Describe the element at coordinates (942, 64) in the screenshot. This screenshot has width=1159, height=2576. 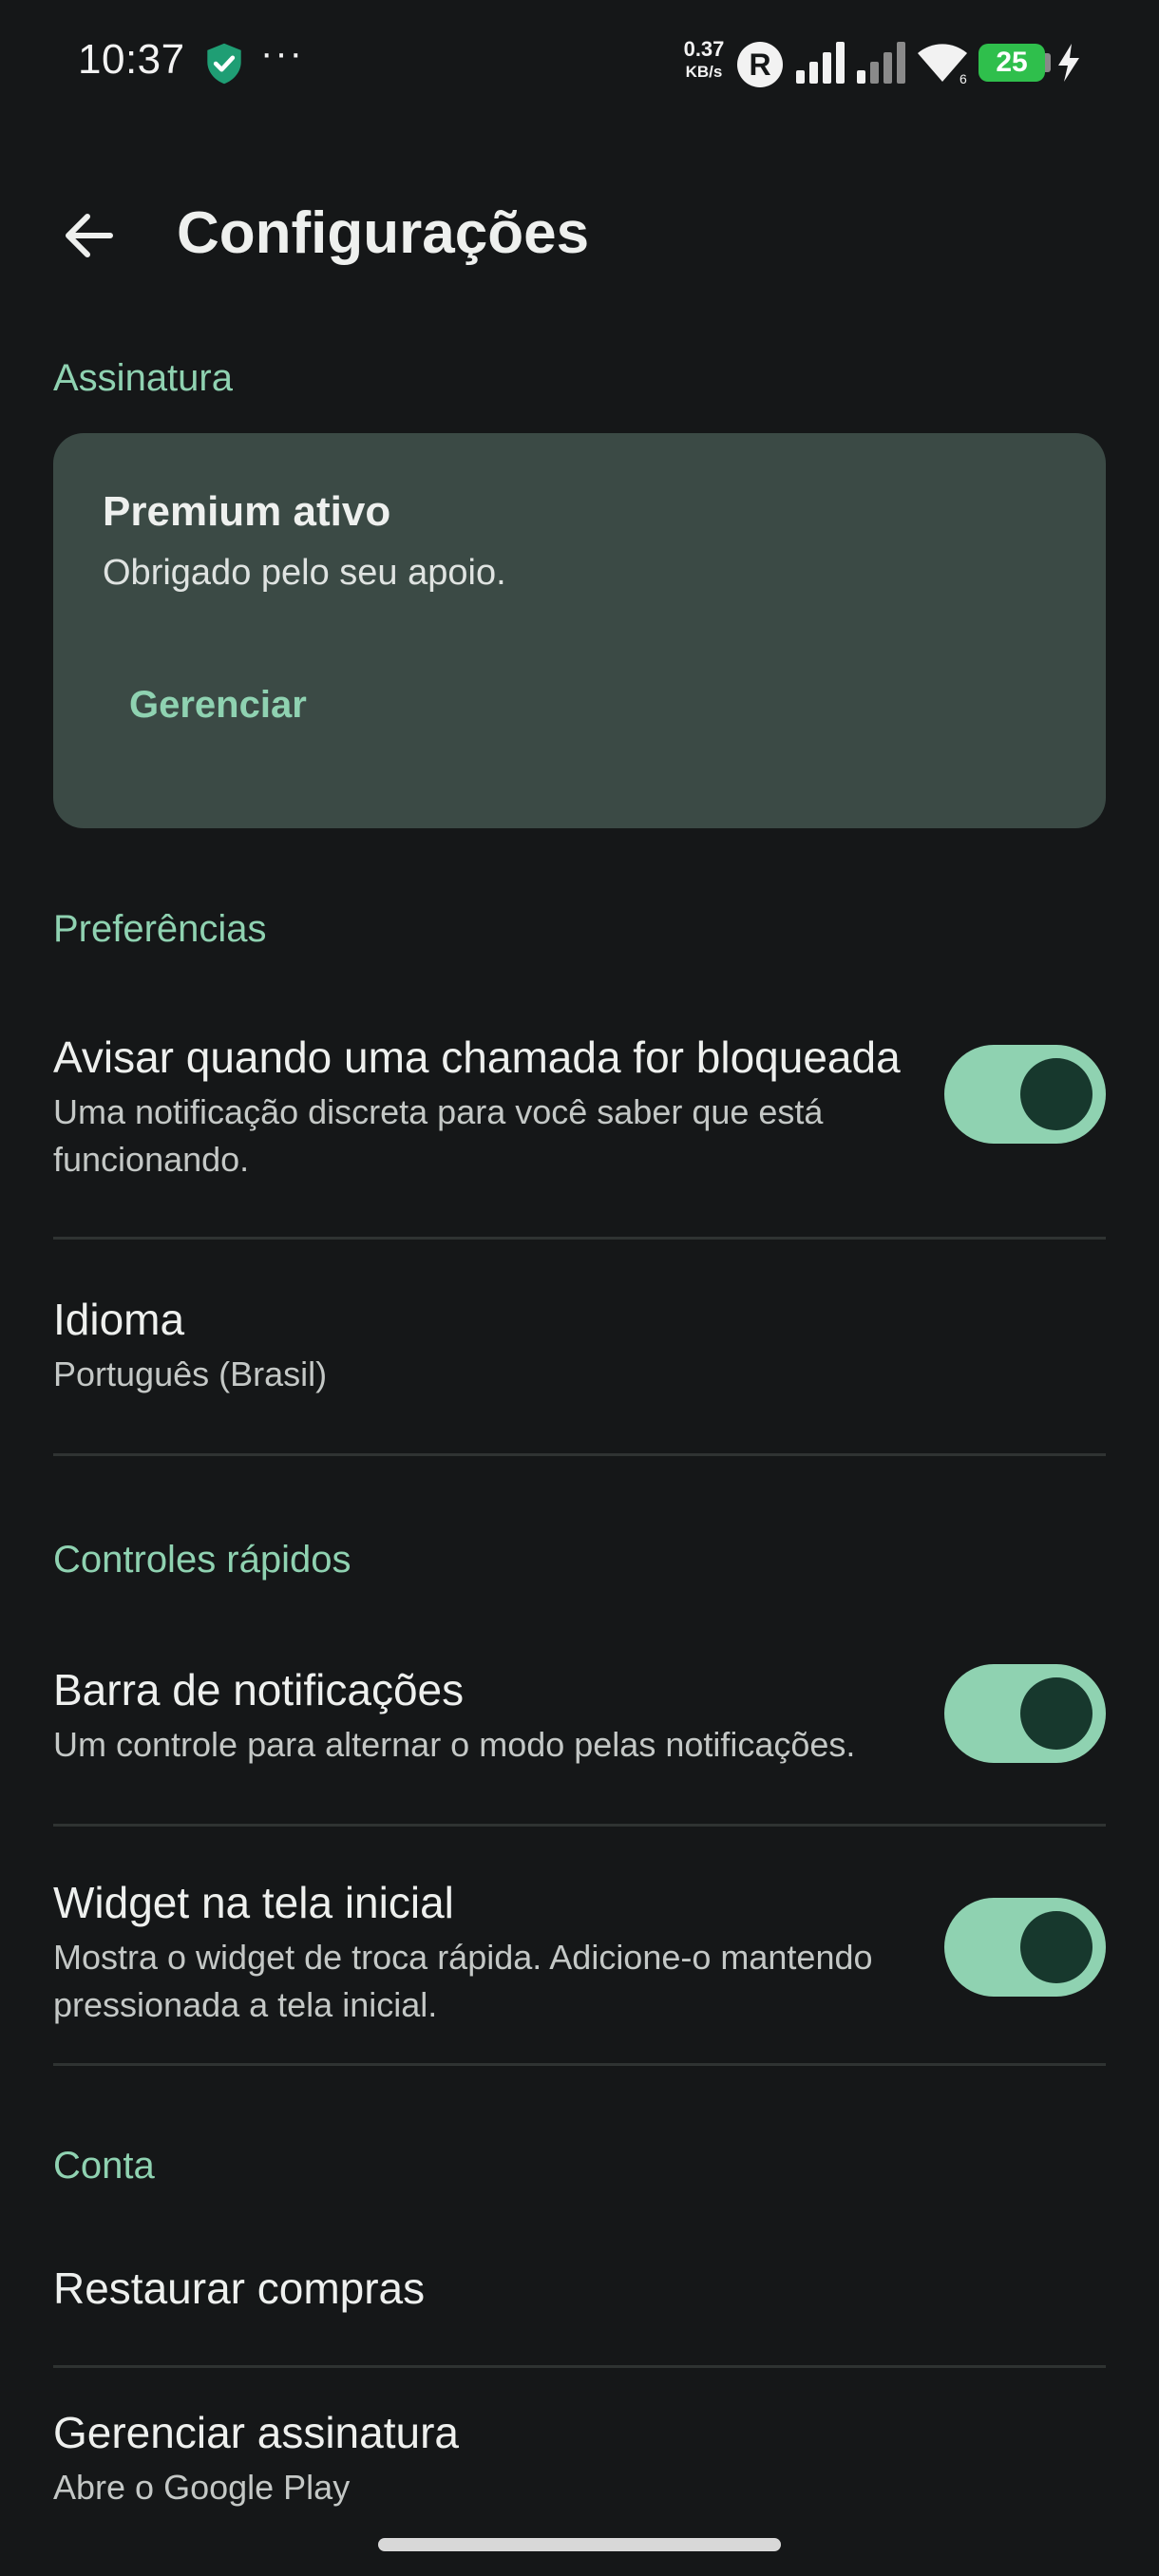
I see `wifi-icon: 6` at that location.